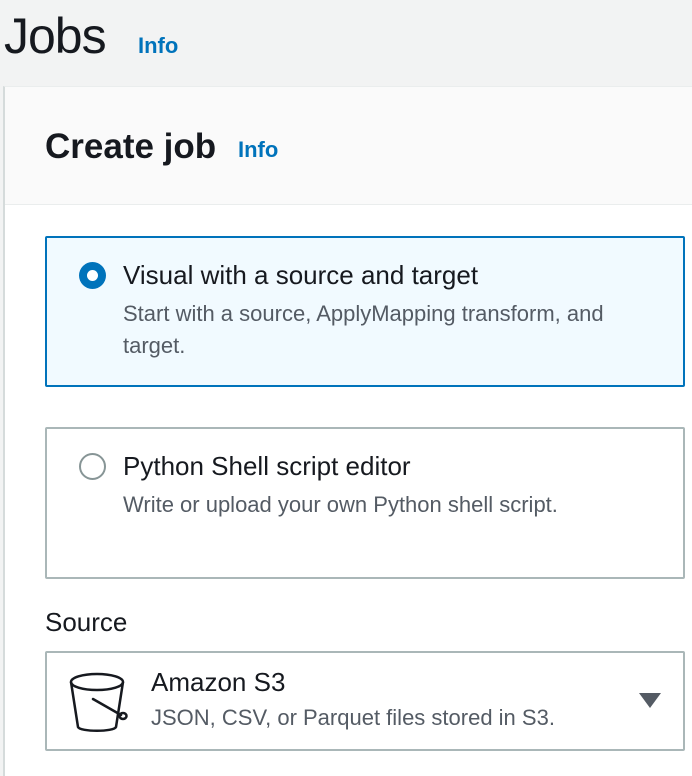 The image size is (692, 776). I want to click on radio-button-unchecked, so click(92, 466).